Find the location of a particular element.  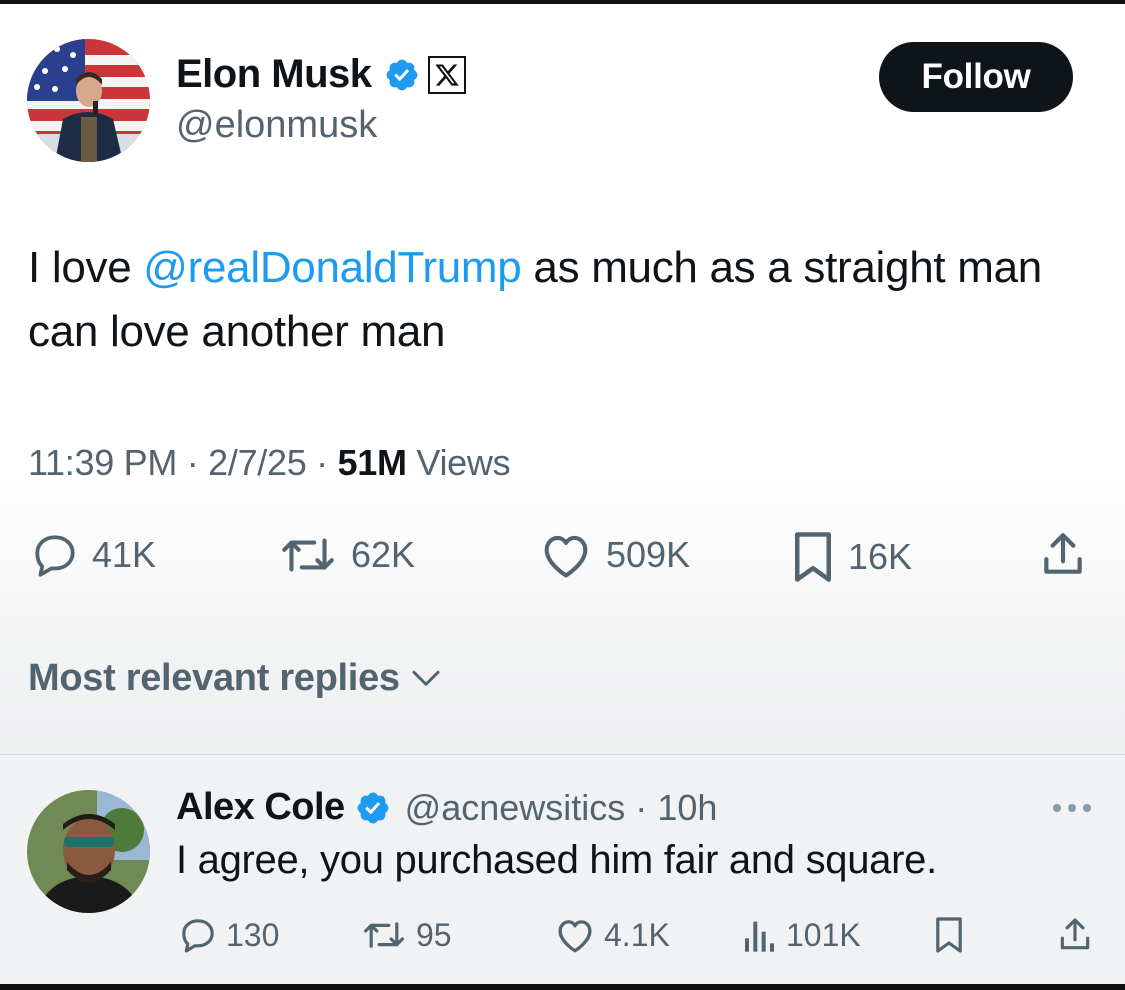

like-count: 509K is located at coordinates (648, 554).